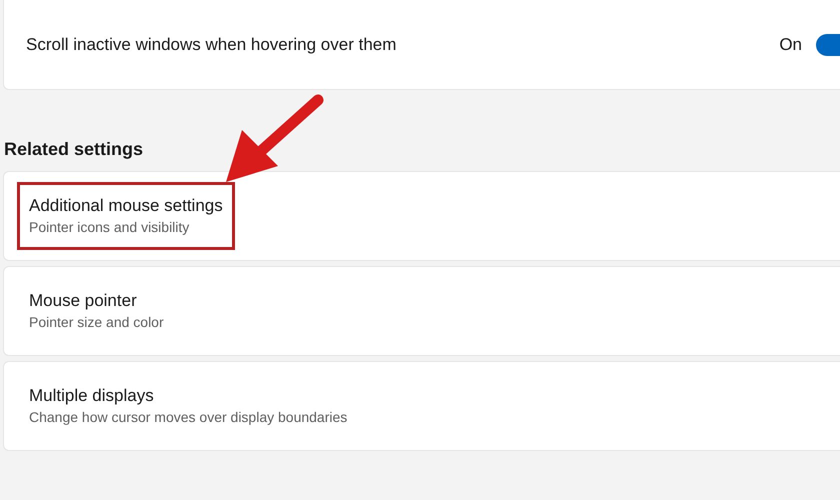  I want to click on link-subtitle: Pointer size and color, so click(96, 322).